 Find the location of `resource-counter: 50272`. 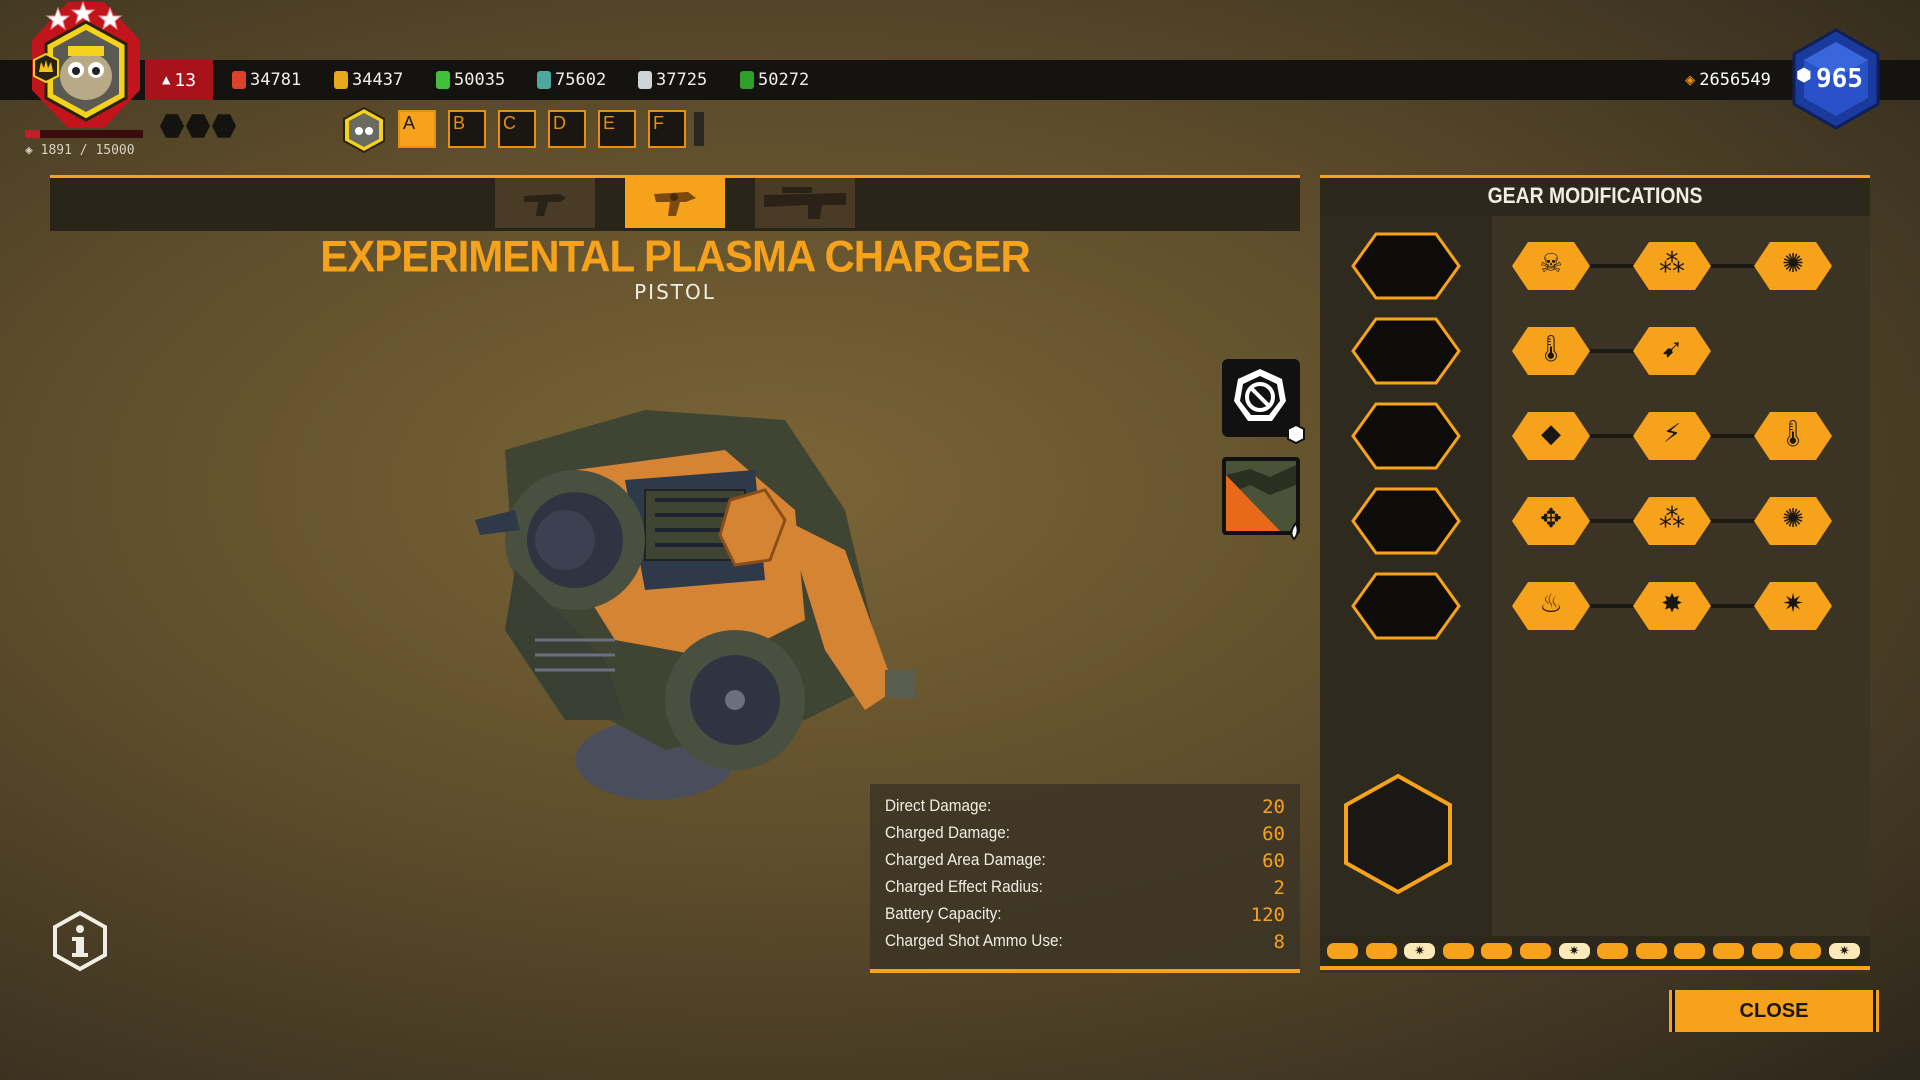

resource-counter: 50272 is located at coordinates (774, 80).